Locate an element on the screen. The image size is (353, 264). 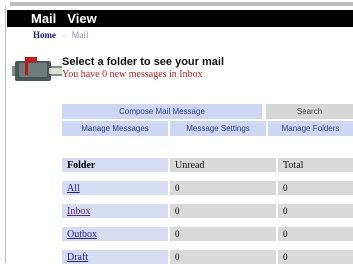
column-header-total: Total is located at coordinates (315, 165).